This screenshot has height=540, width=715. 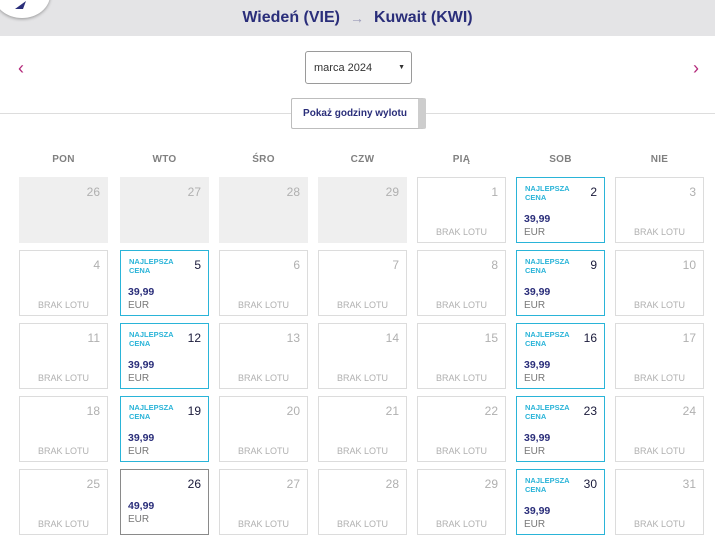 I want to click on calendar-day-cell: 31 BRAK LOTU, so click(x=659, y=502).